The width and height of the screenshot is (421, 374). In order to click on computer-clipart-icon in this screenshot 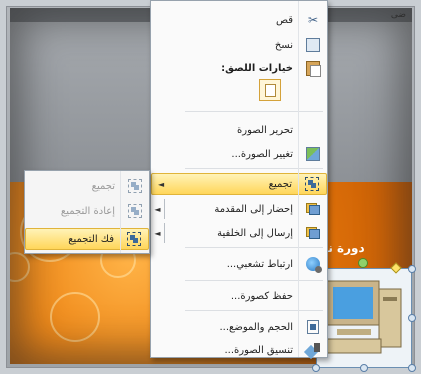, I will do `click(363, 317)`.